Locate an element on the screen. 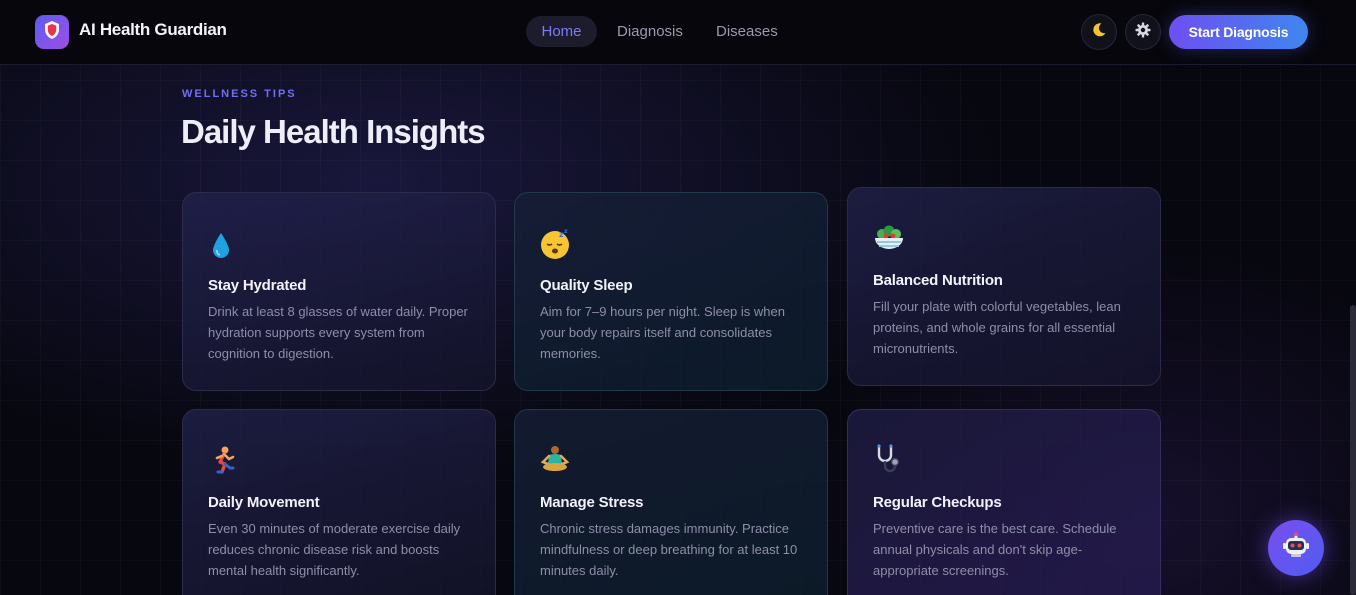 The image size is (1356, 595). nav-home: Home is located at coordinates (561, 31).